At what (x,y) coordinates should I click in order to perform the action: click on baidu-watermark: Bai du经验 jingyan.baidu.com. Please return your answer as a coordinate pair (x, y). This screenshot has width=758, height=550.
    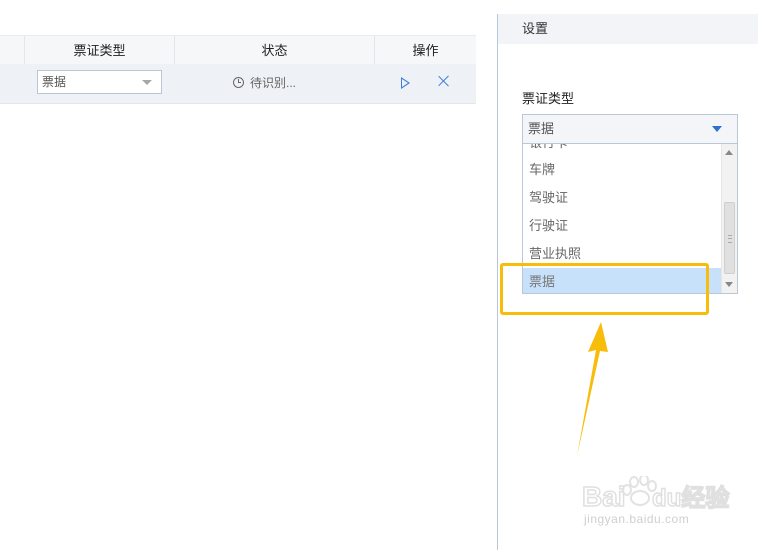
    Looking at the image, I should click on (656, 505).